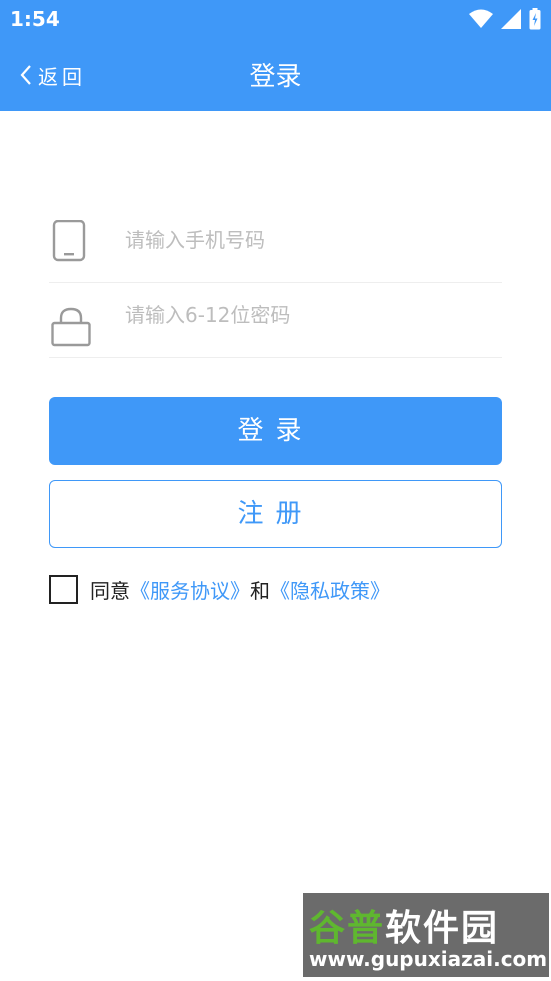 This screenshot has width=551, height=981. Describe the element at coordinates (260, 590) in the screenshot. I see `agree-and: 和` at that location.